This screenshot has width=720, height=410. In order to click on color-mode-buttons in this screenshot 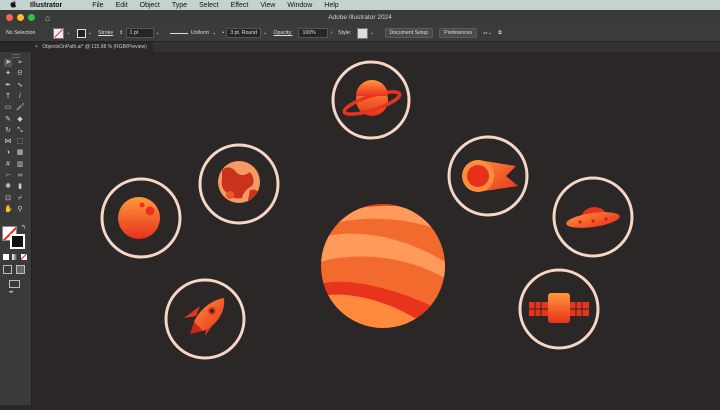, I will do `click(15, 257)`.